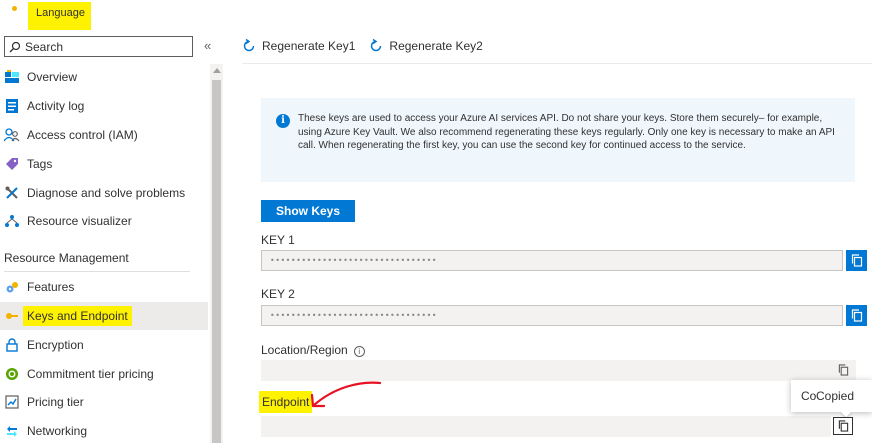 The width and height of the screenshot is (872, 443). What do you see at coordinates (12, 106) in the screenshot?
I see `activity-log-icon` at bounding box center [12, 106].